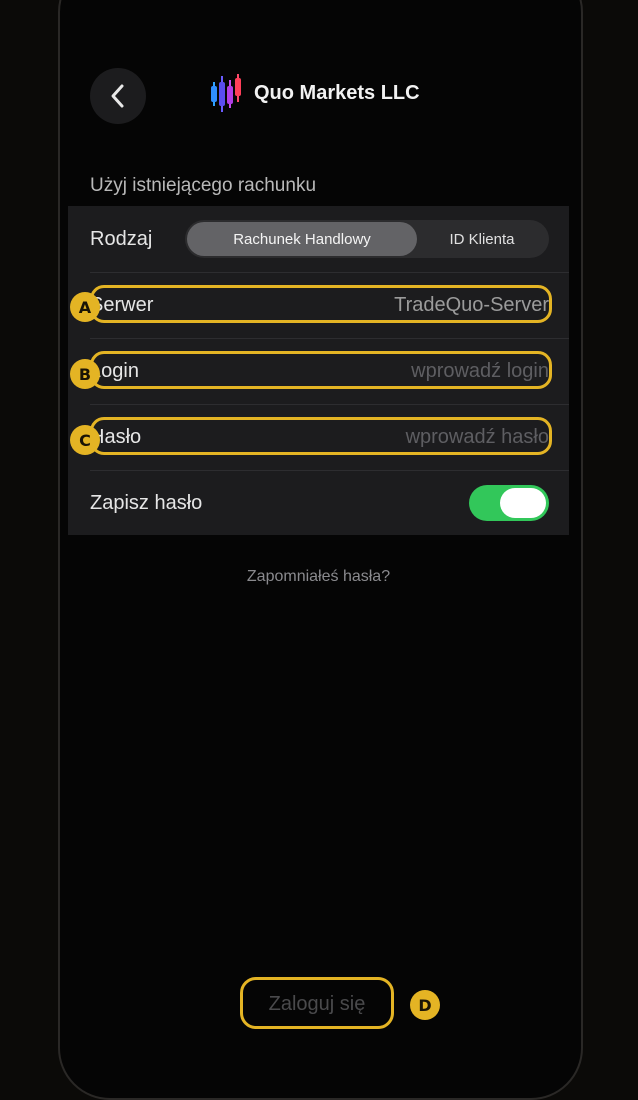  I want to click on annotation-badge-c: C, so click(85, 440).